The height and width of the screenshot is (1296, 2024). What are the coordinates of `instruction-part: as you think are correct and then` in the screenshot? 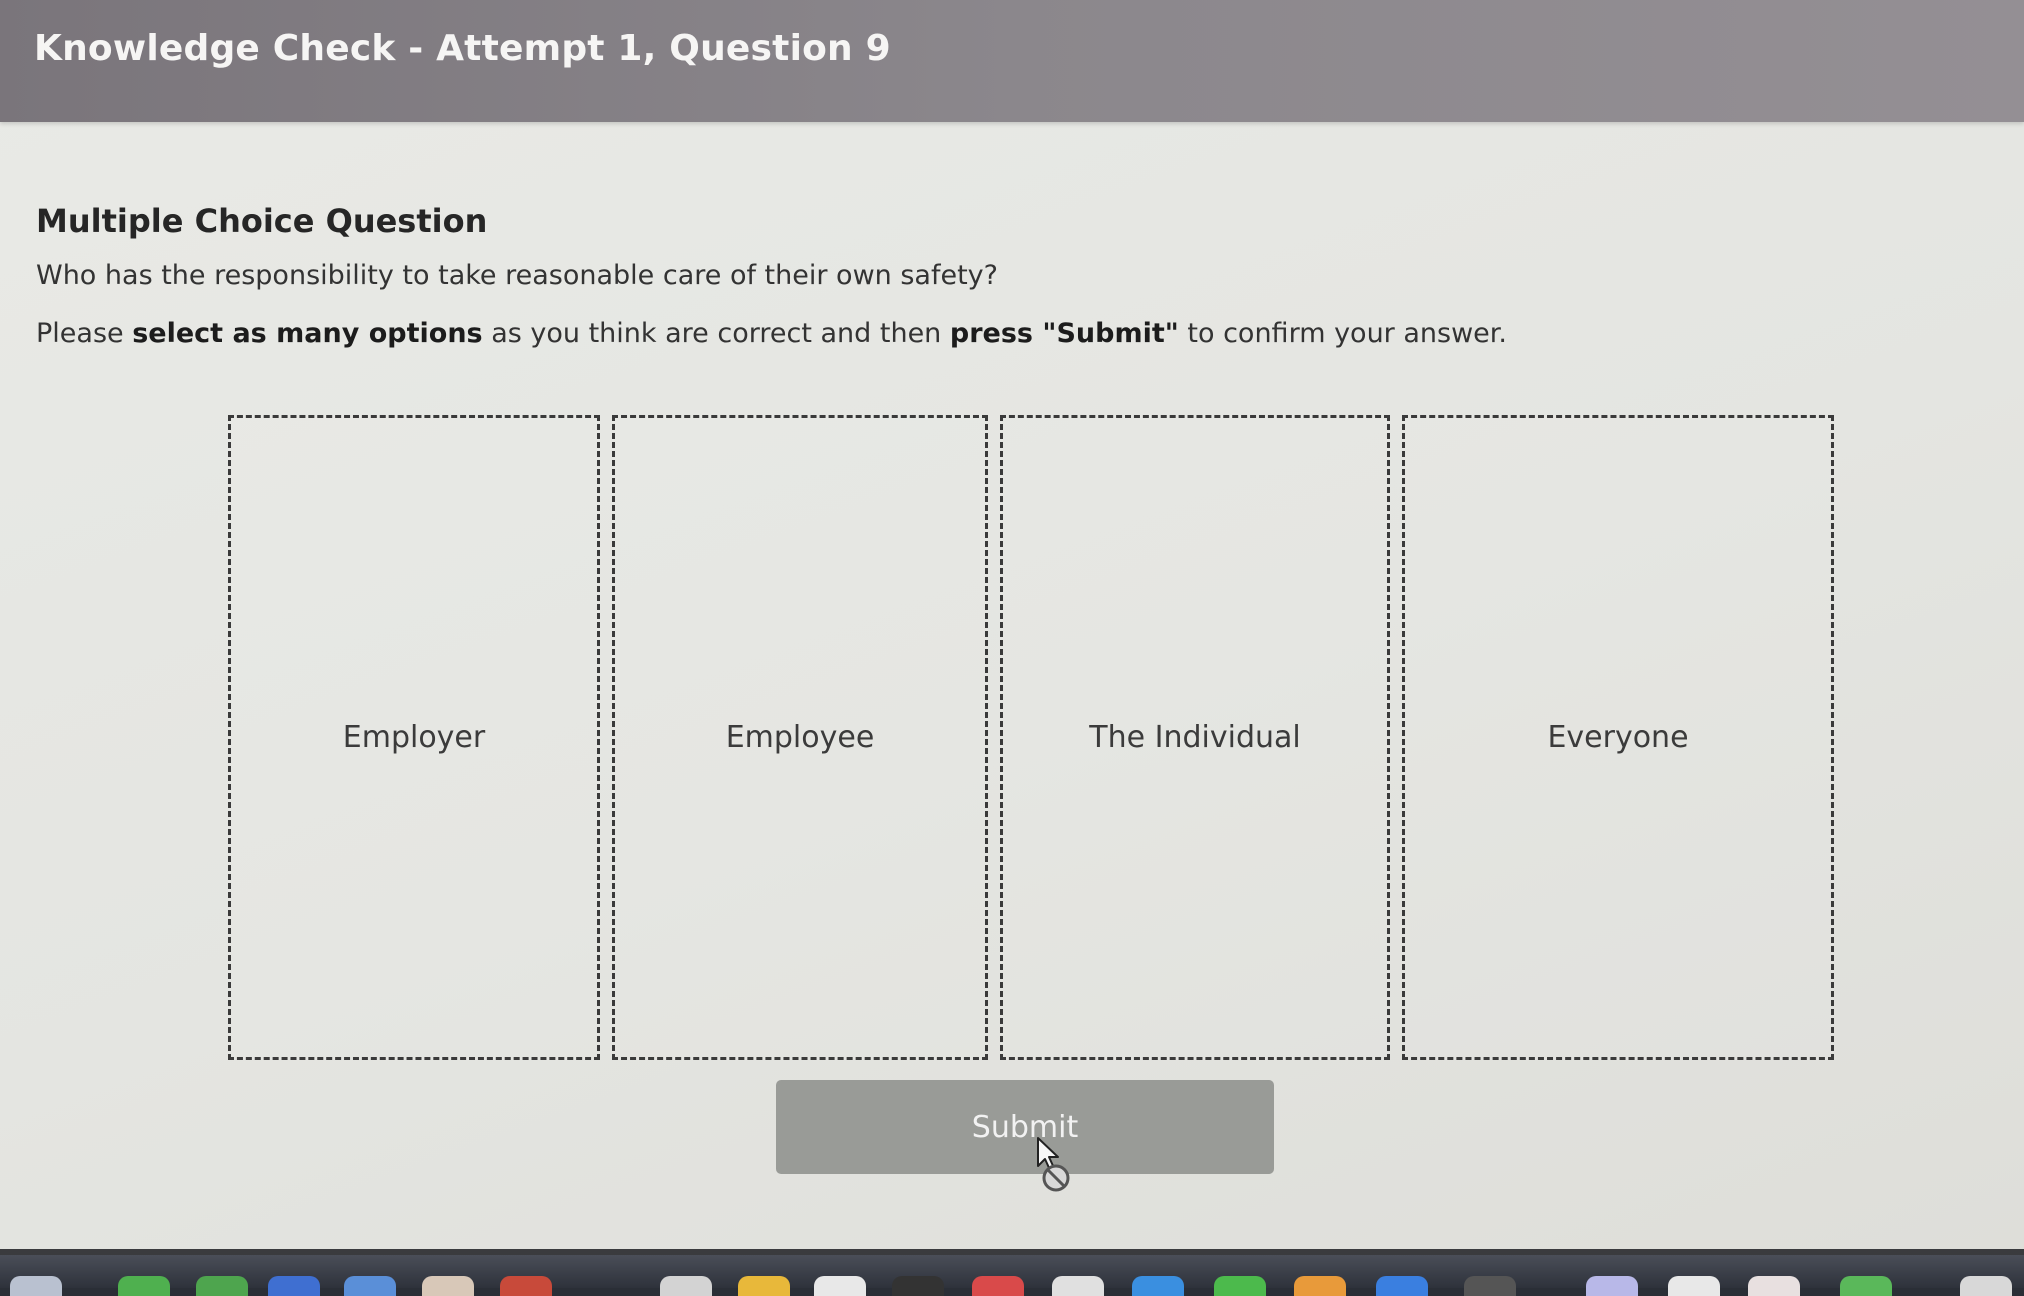 It's located at (716, 333).